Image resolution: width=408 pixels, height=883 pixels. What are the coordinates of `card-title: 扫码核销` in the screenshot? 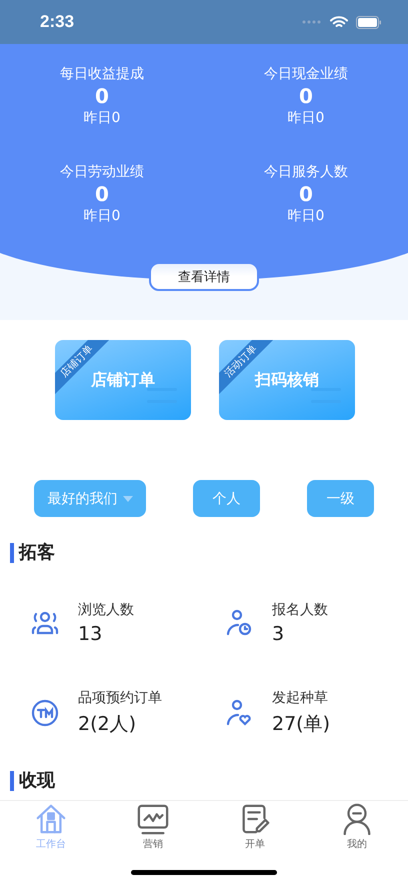 It's located at (287, 380).